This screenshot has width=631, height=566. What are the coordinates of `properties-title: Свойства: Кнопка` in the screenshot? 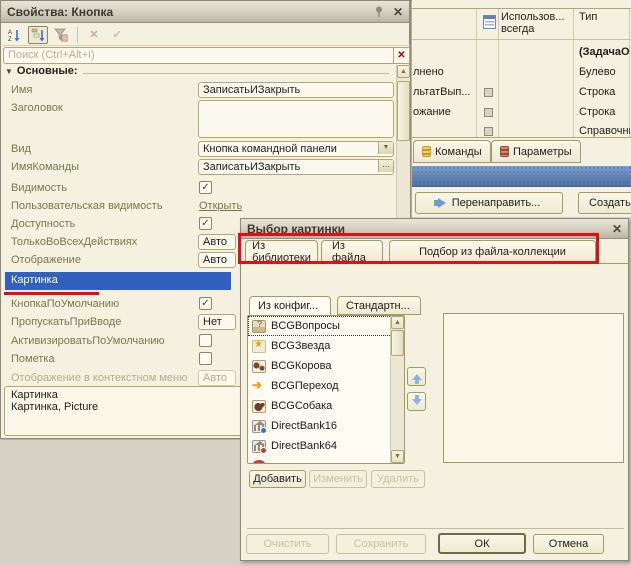 It's located at (60, 11).